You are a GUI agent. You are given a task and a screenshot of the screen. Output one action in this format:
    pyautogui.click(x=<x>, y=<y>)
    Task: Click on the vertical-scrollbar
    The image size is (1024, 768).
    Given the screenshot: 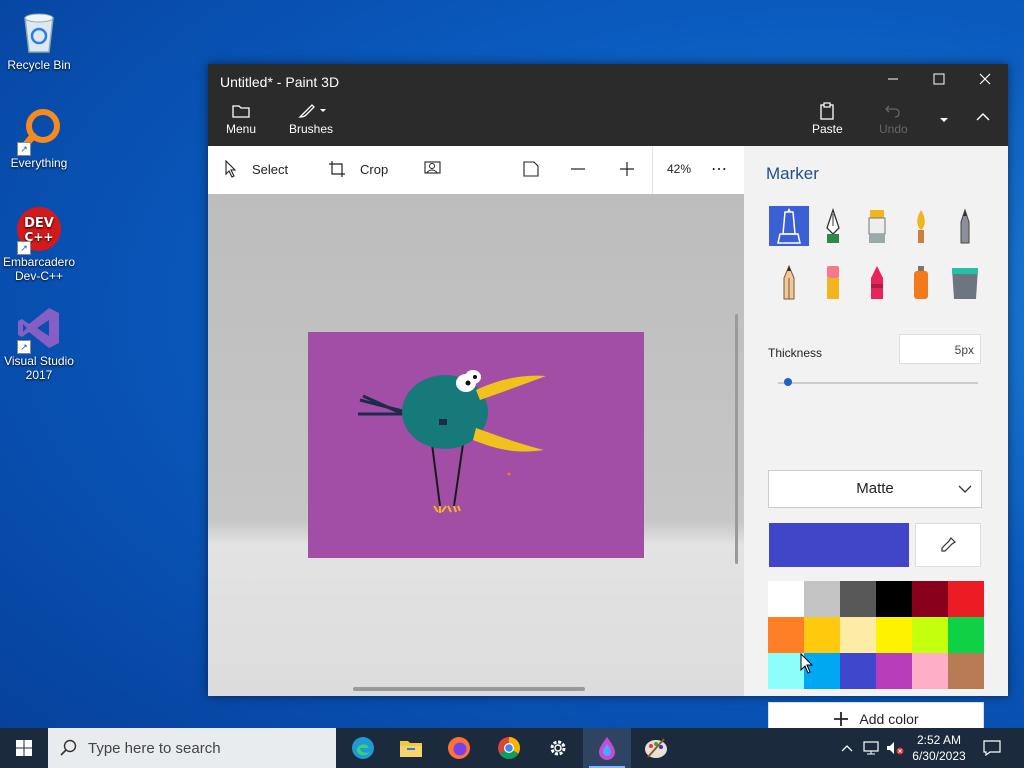 What is the action you would take?
    pyautogui.click(x=736, y=439)
    